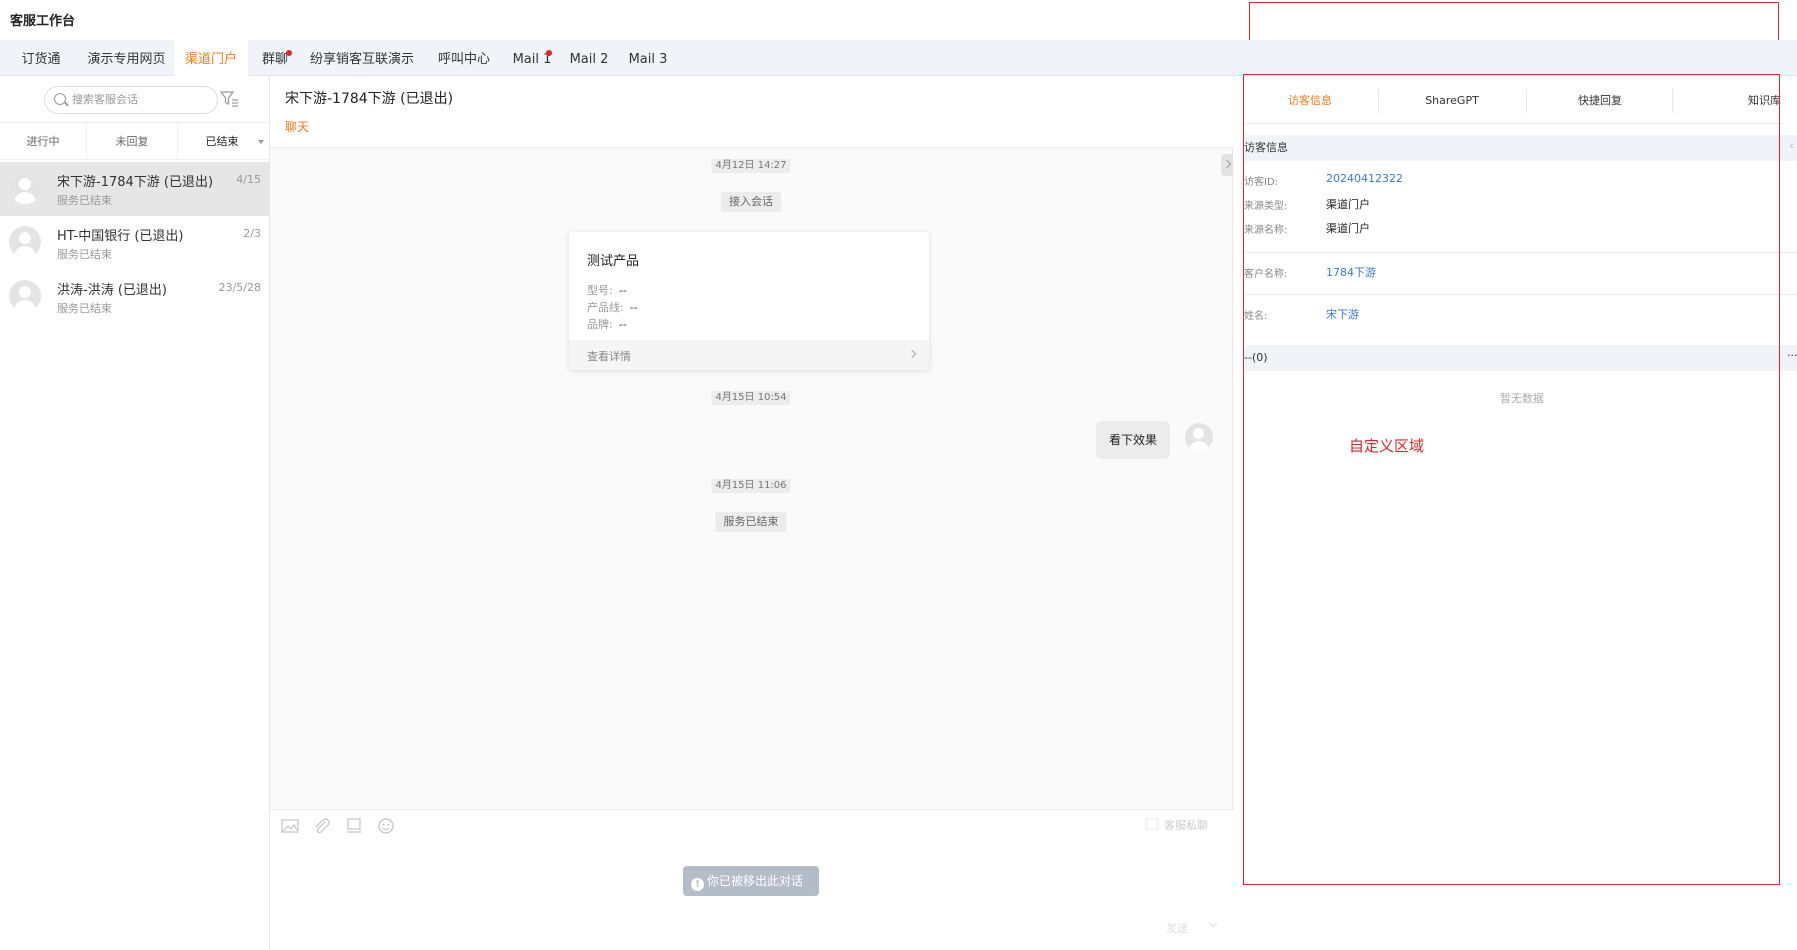 This screenshot has width=1797, height=950. Describe the element at coordinates (751, 522) in the screenshot. I see `system-message: 服务已结束` at that location.